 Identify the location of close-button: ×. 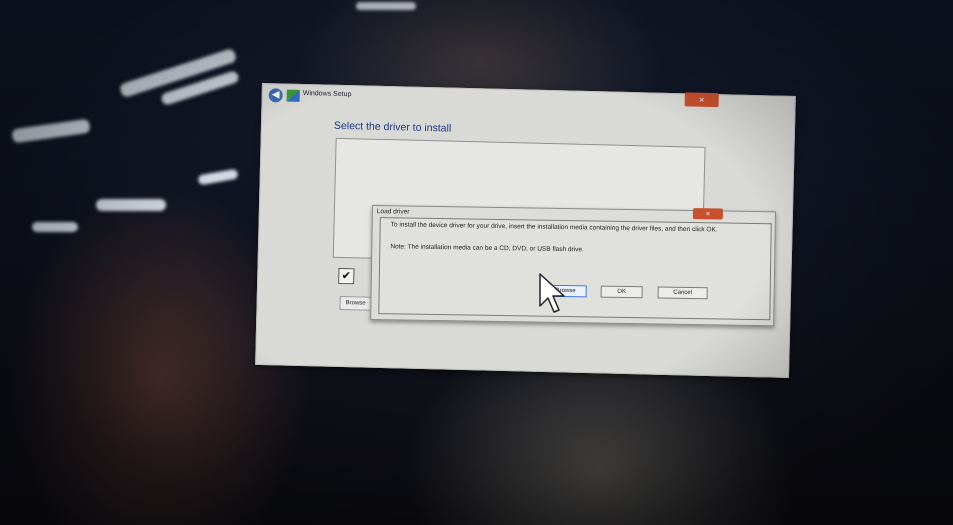
(701, 100).